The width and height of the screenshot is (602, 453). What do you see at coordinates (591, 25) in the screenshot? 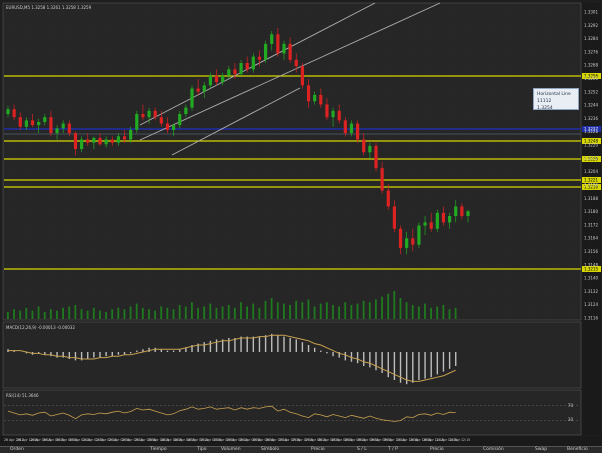
I see `price-scale-label: 1.3292` at bounding box center [591, 25].